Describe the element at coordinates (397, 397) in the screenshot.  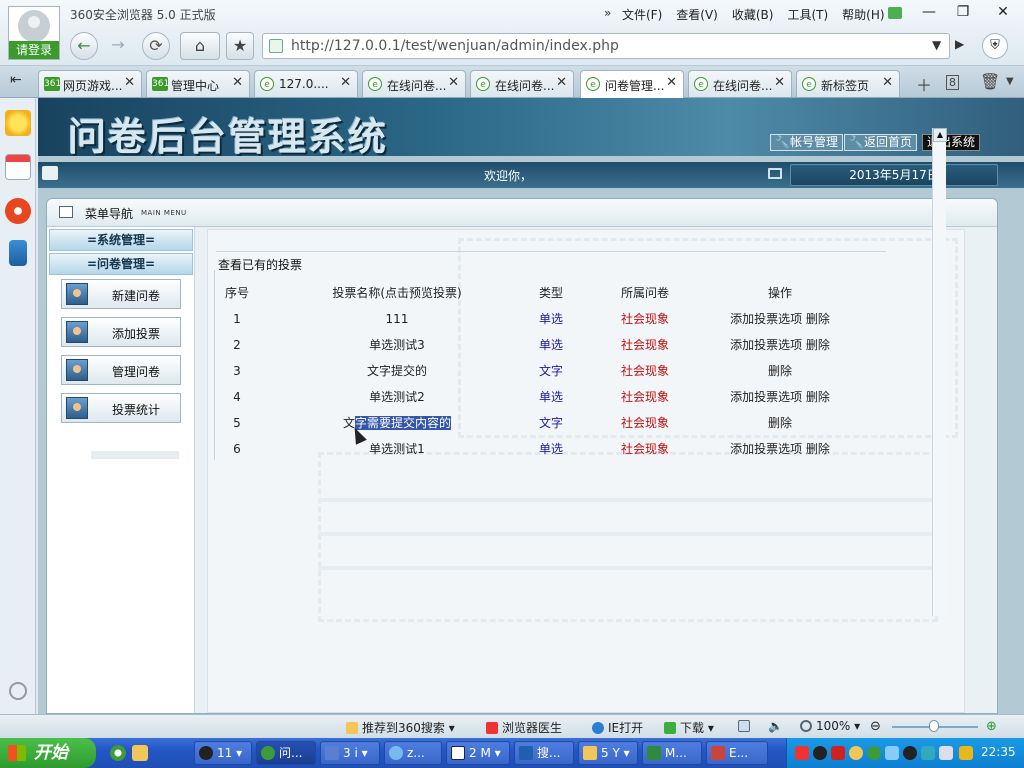
I see `vote-name-link: 单选测试2` at that location.